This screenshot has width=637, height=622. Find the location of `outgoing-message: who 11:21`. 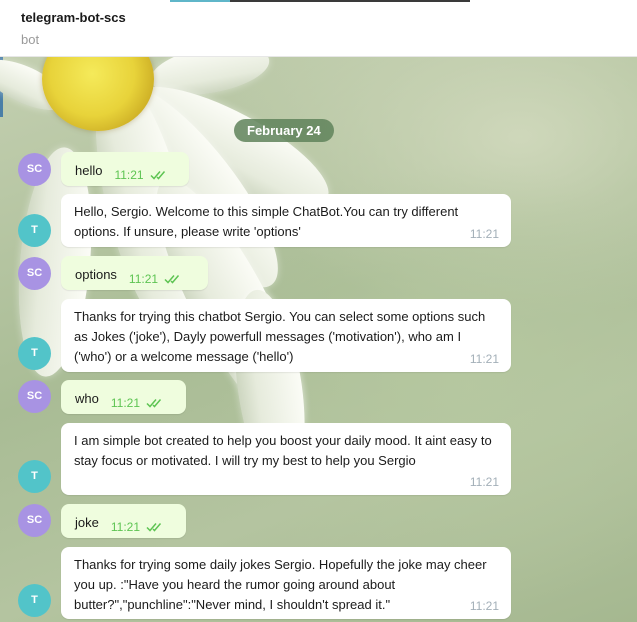

outgoing-message: who 11:21 is located at coordinates (123, 397).